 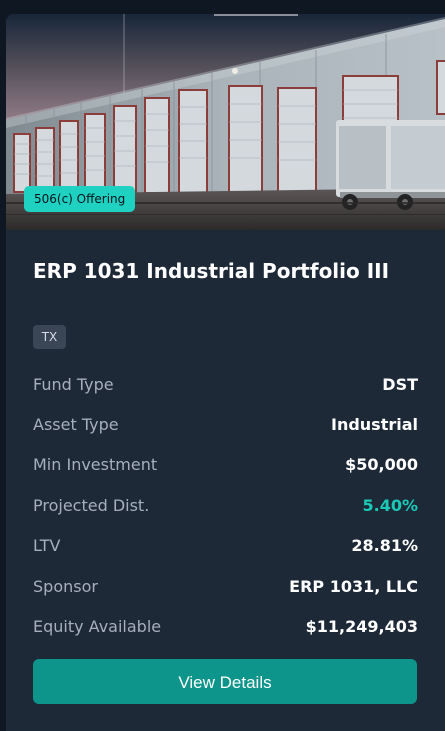 What do you see at coordinates (80, 199) in the screenshot?
I see `offering-badge: 506(c) Offering` at bounding box center [80, 199].